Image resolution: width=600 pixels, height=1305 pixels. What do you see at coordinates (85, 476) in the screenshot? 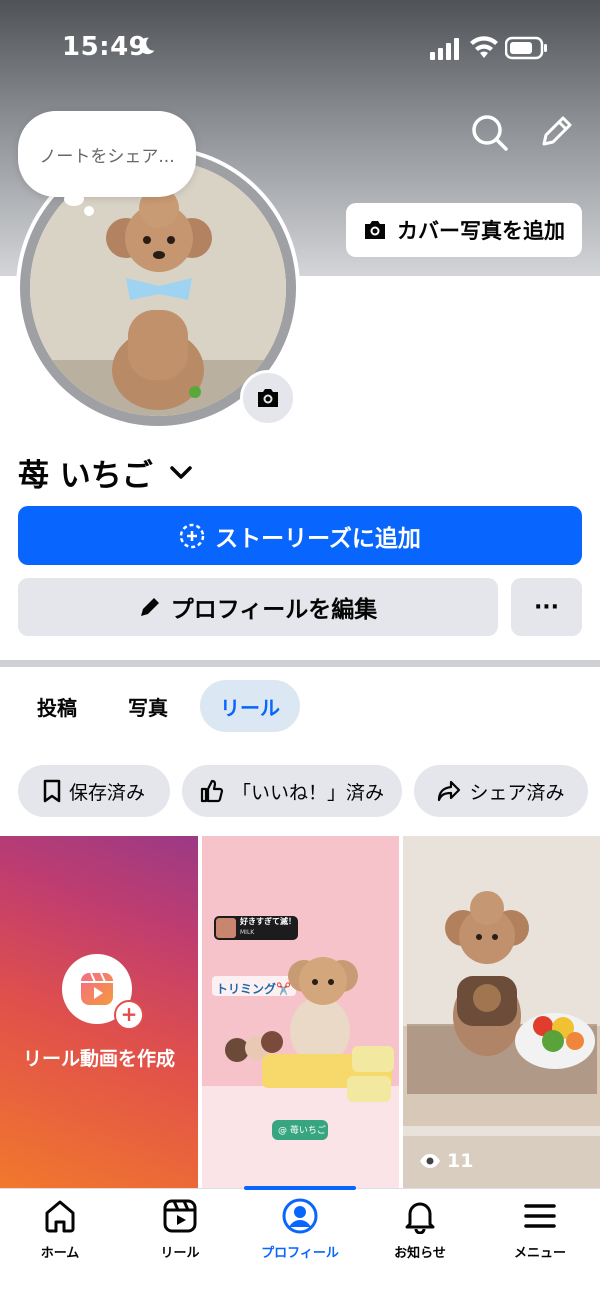
I see `profile-name: 苺 いちご` at bounding box center [85, 476].